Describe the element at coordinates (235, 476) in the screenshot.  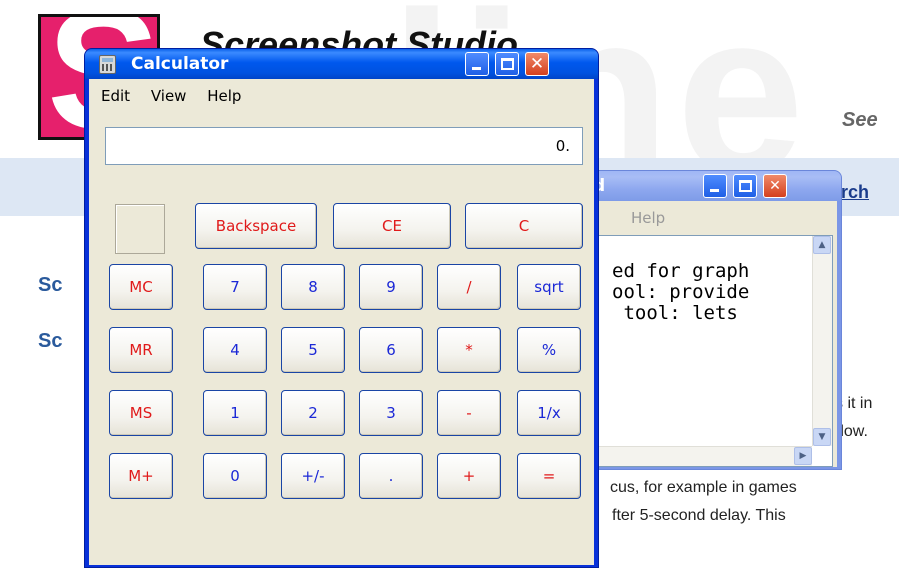
I see `digit-0-button: 0` at that location.